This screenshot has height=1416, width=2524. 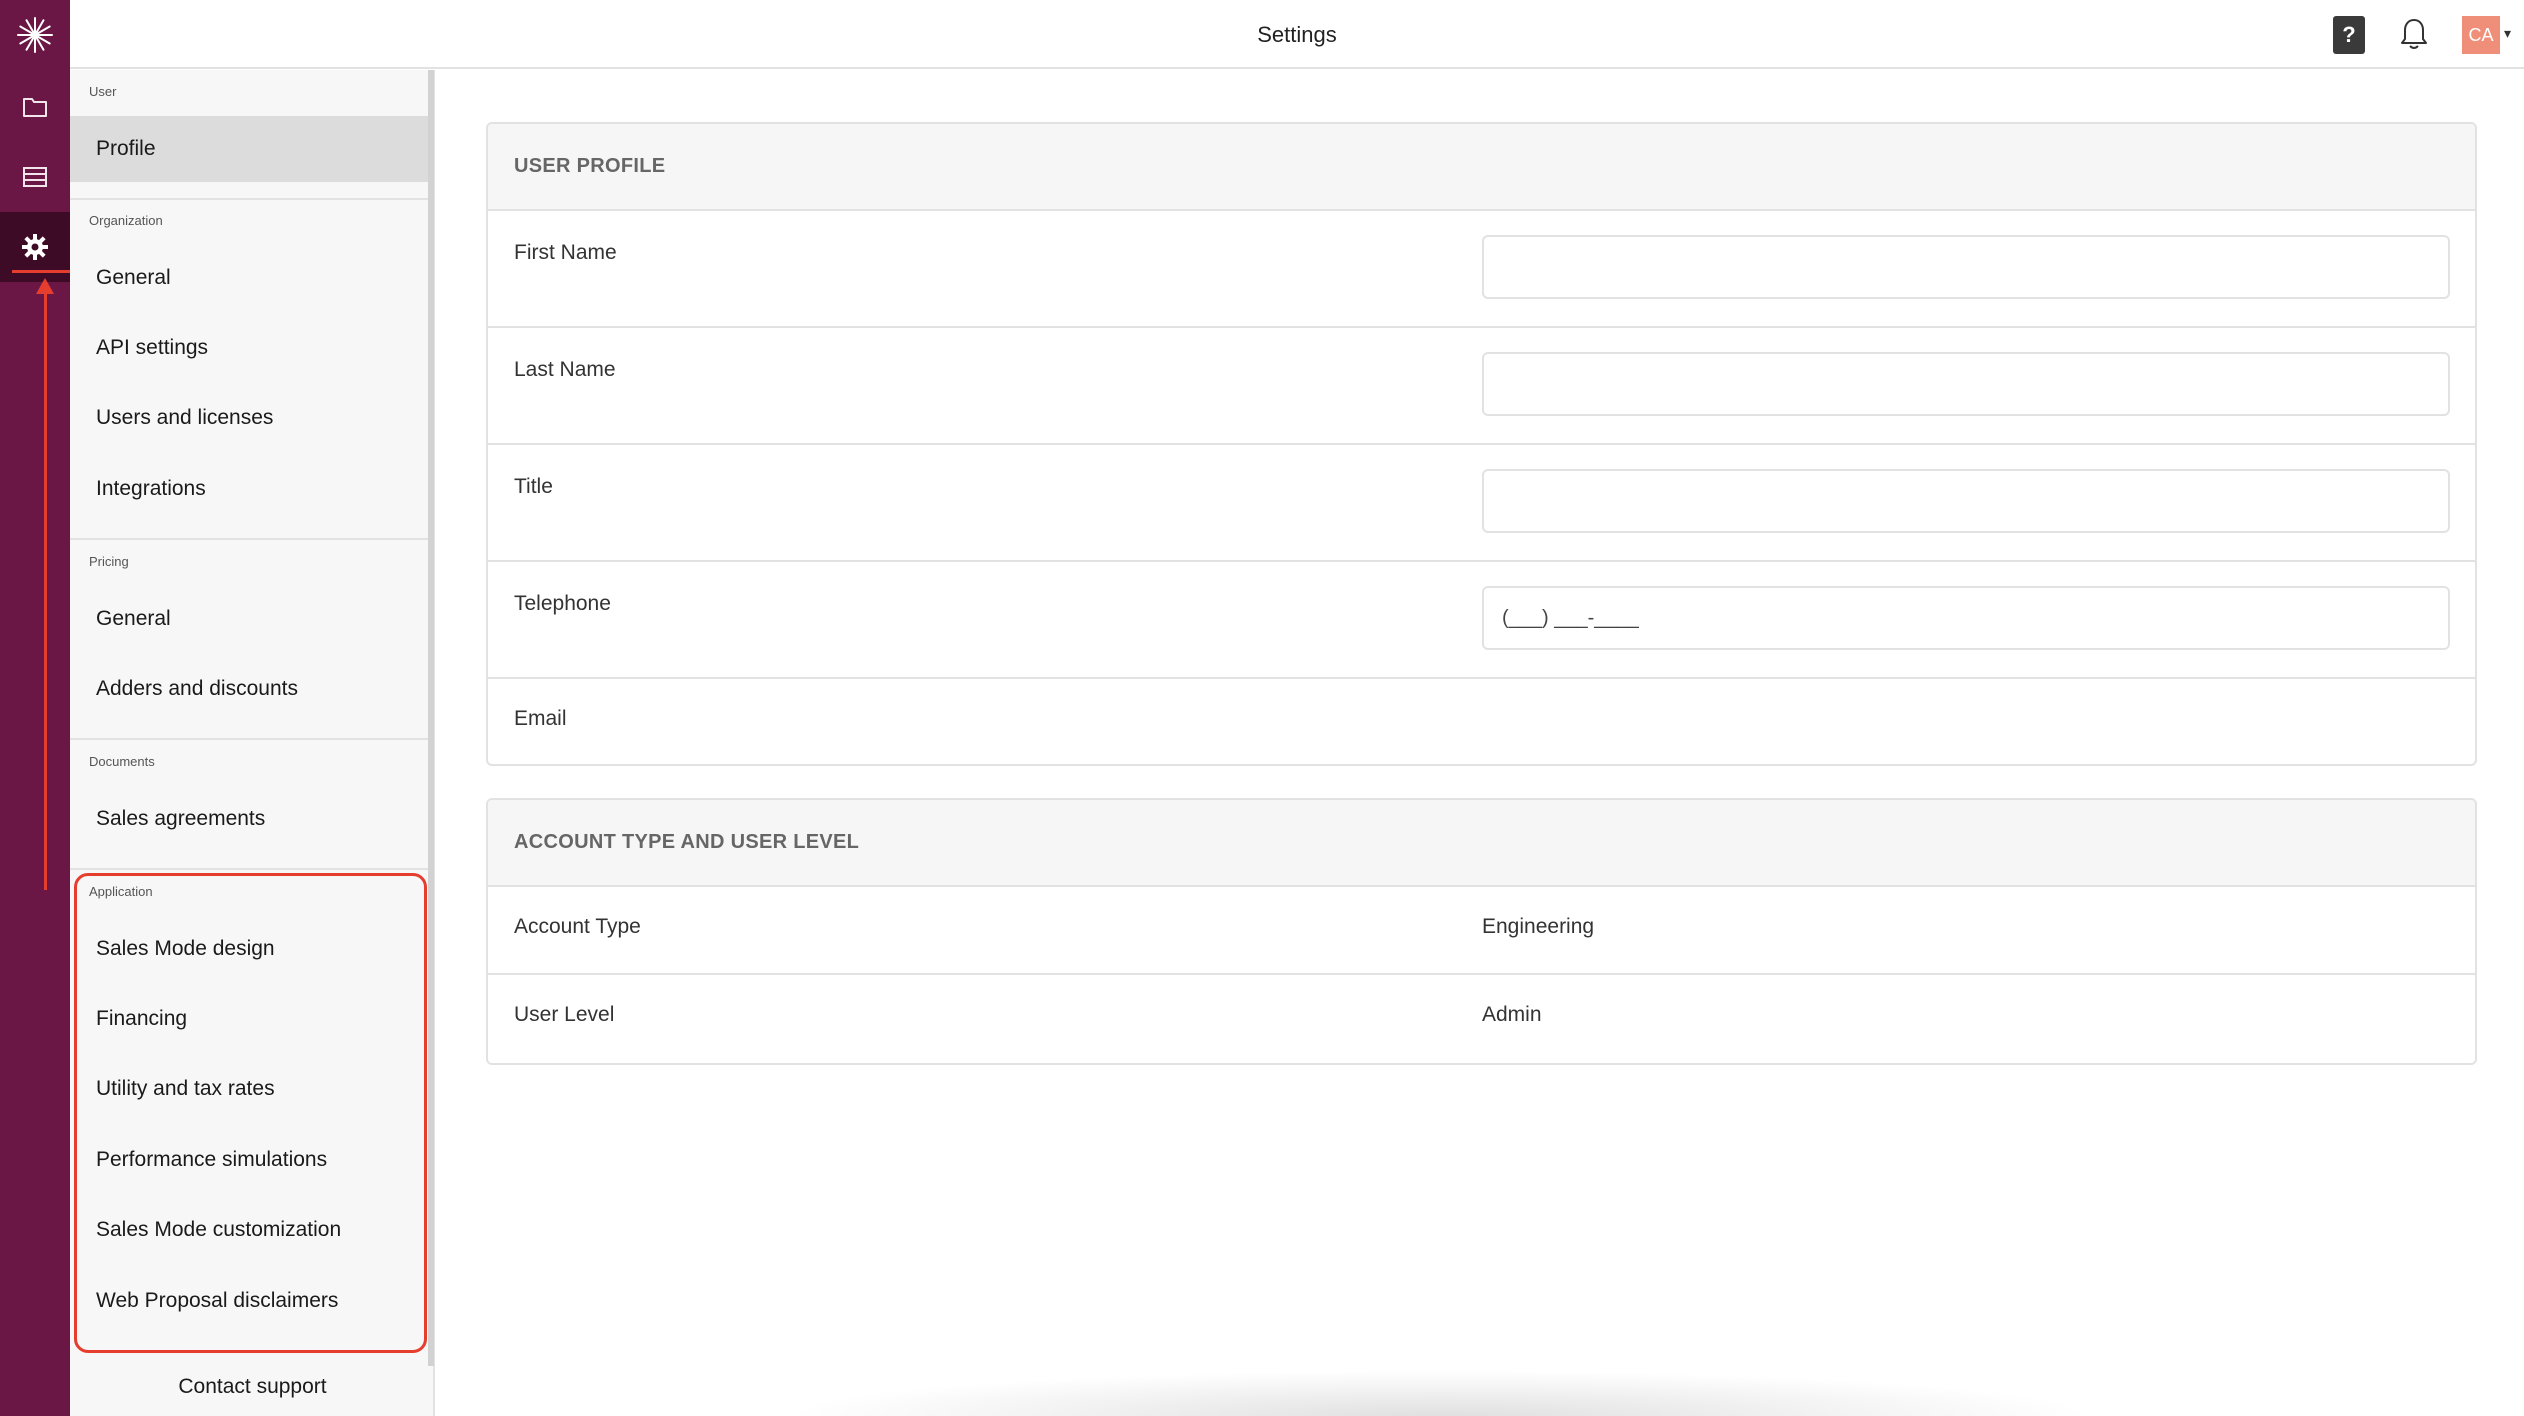 What do you see at coordinates (565, 252) in the screenshot?
I see `first-name-label: First Name` at bounding box center [565, 252].